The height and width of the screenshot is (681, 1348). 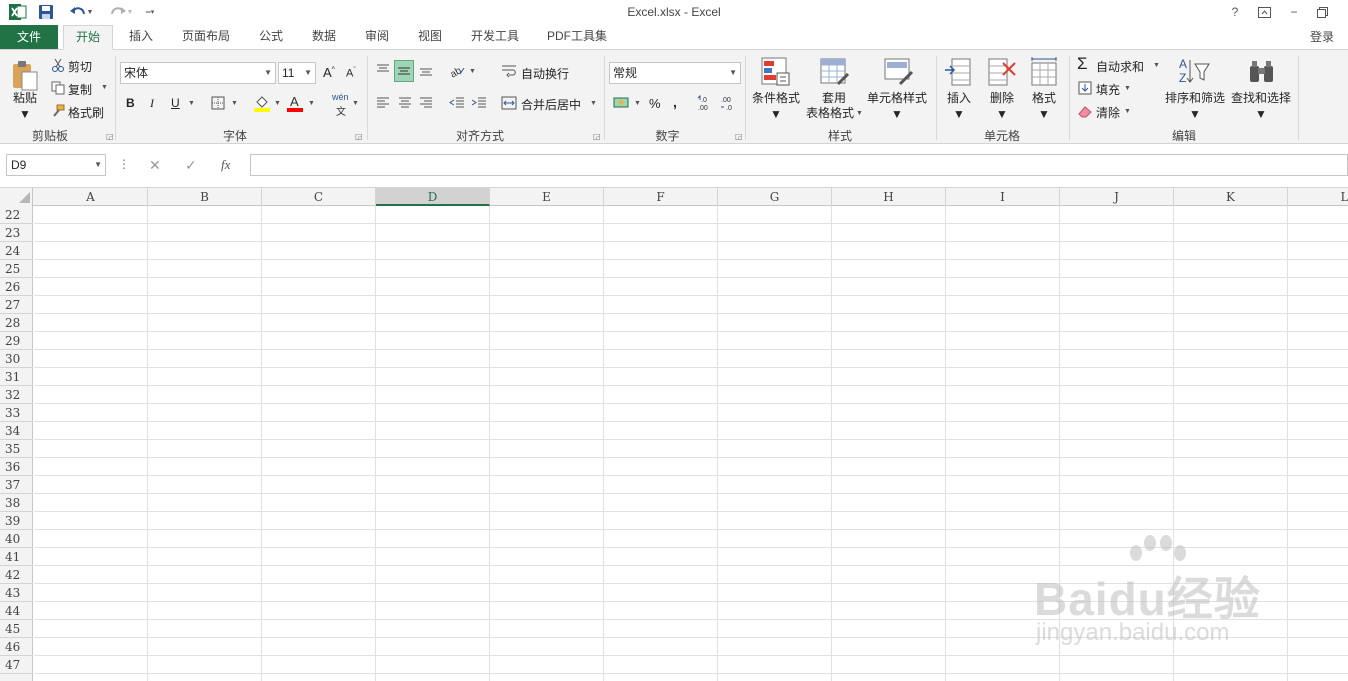 I want to click on format-as-table-label-1: 套用, so click(x=834, y=98).